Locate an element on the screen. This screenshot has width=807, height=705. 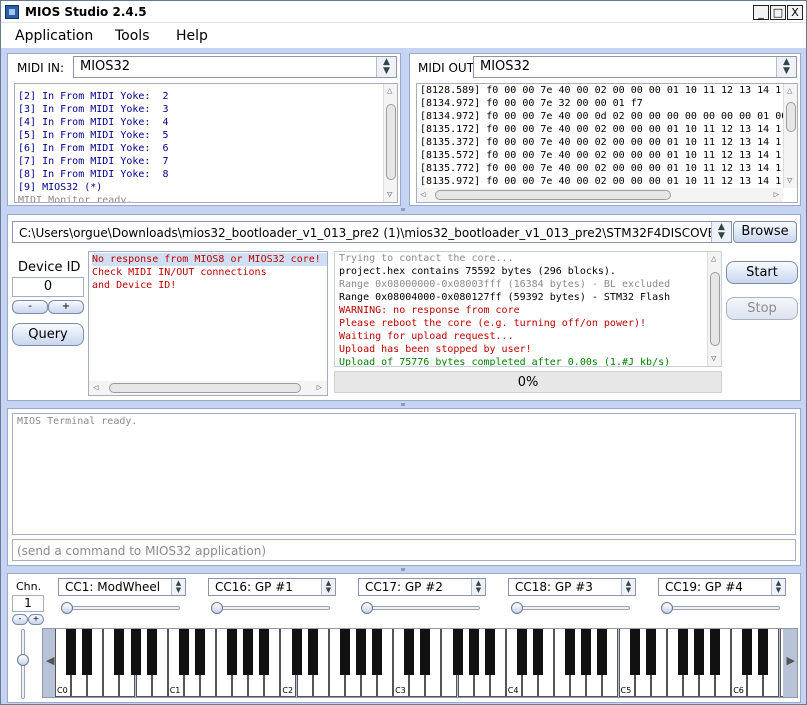
minimize-button: _ is located at coordinates (761, 12).